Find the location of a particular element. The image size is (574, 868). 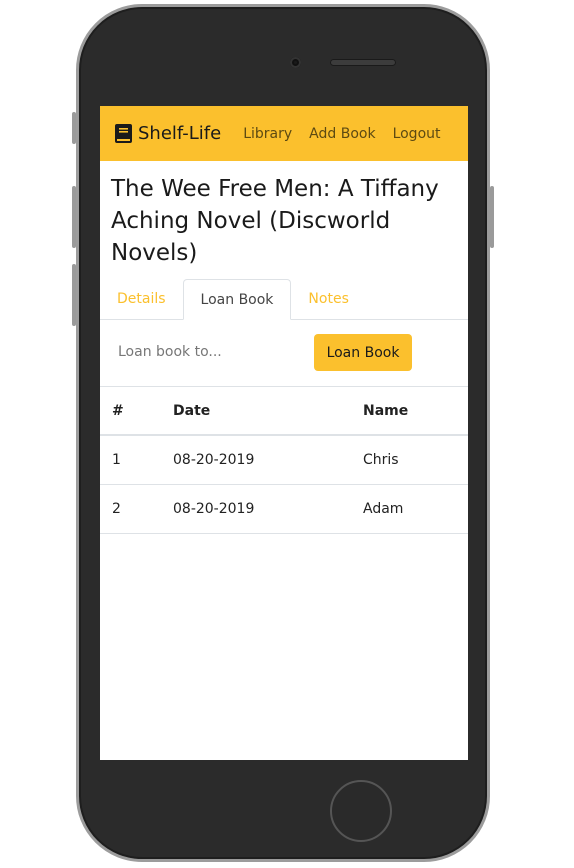

home-button is located at coordinates (361, 811).